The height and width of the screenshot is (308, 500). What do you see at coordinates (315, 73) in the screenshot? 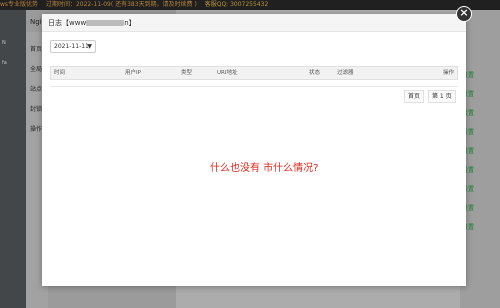
I see `column-header-status: 状态` at bounding box center [315, 73].